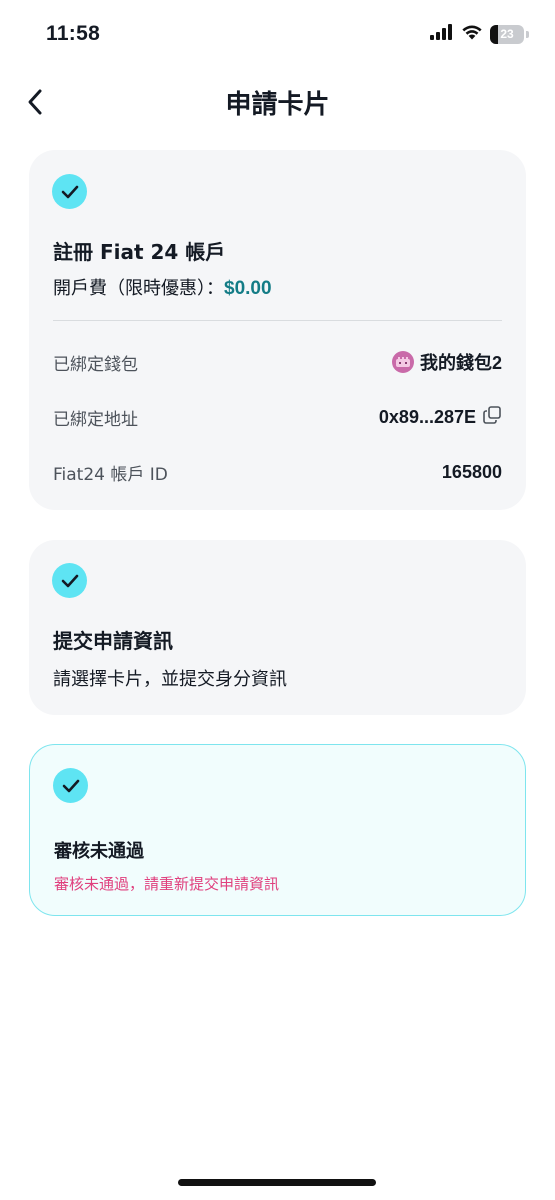 The image size is (555, 1200). I want to click on bound-address-row: 已綁定地址 0x89...287E, so click(277, 417).